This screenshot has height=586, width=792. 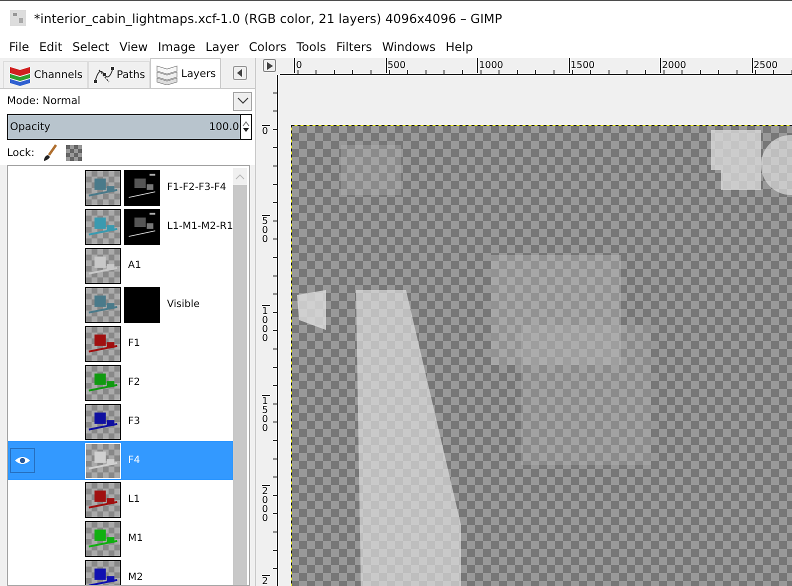 What do you see at coordinates (409, 47) in the screenshot?
I see `menu-item: Windows` at bounding box center [409, 47].